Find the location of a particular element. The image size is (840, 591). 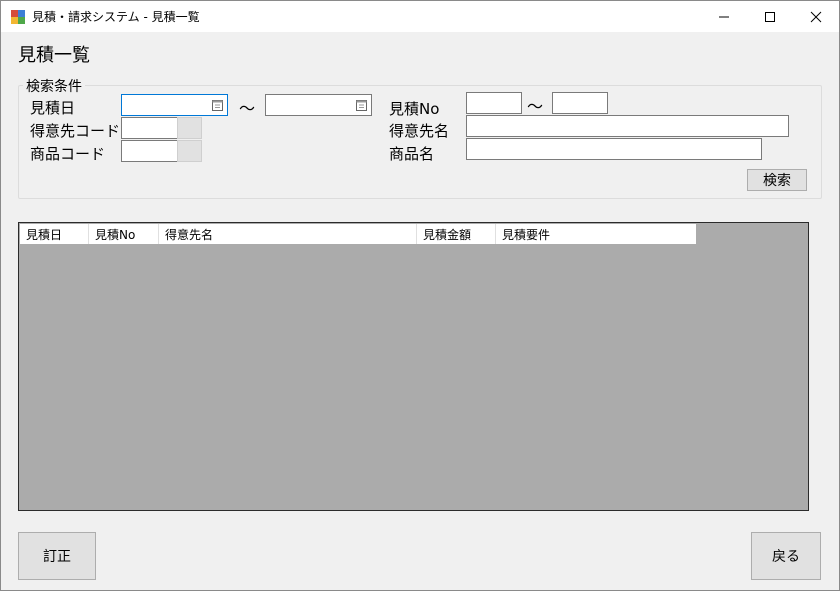

customer-code-label: 得意先コード is located at coordinates (75, 131).